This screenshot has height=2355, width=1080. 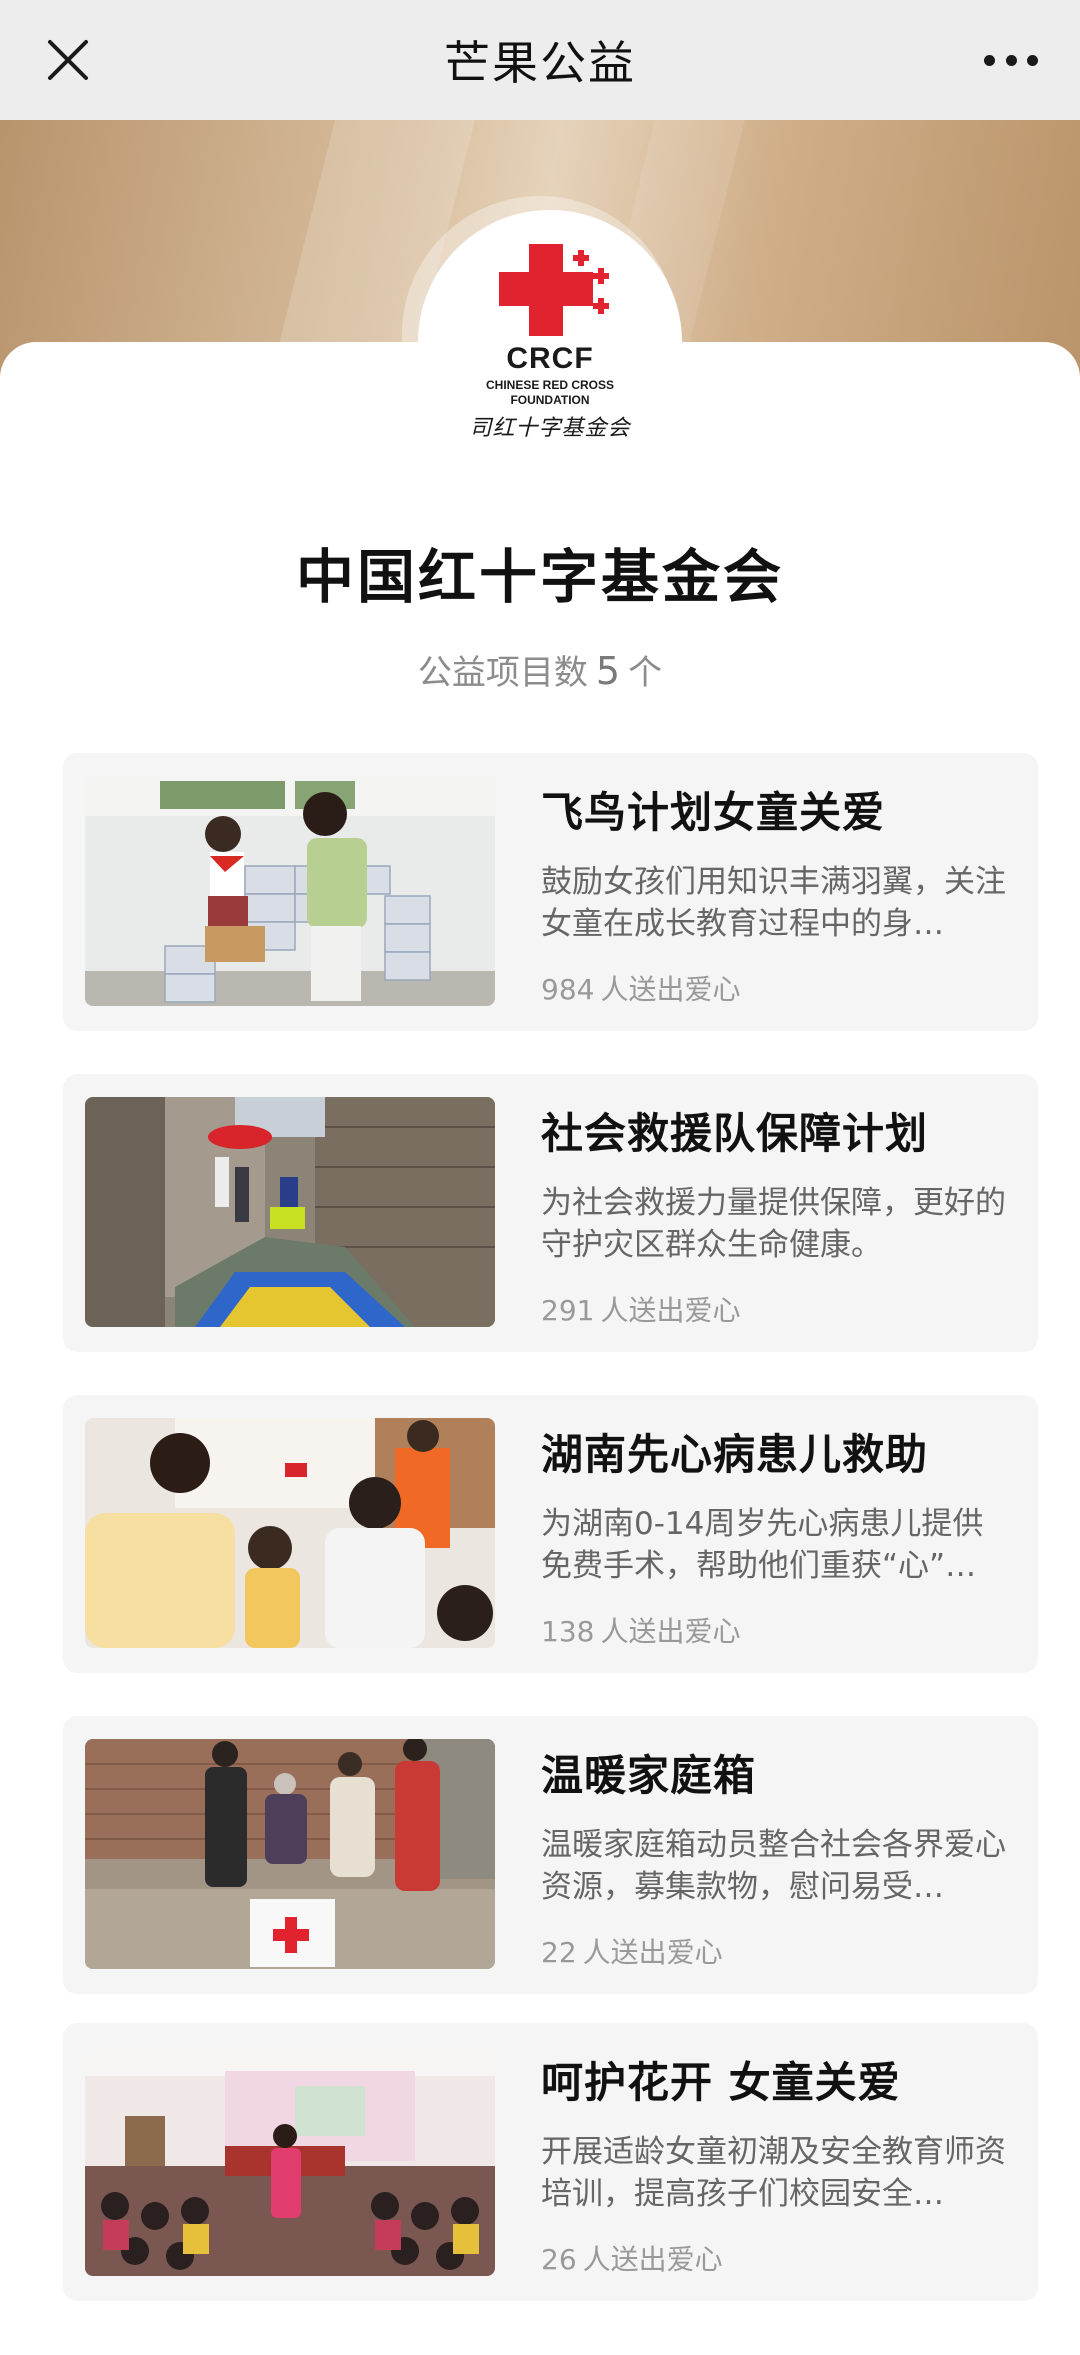 What do you see at coordinates (559, 1952) in the screenshot?
I see `supporter-count: 22` at bounding box center [559, 1952].